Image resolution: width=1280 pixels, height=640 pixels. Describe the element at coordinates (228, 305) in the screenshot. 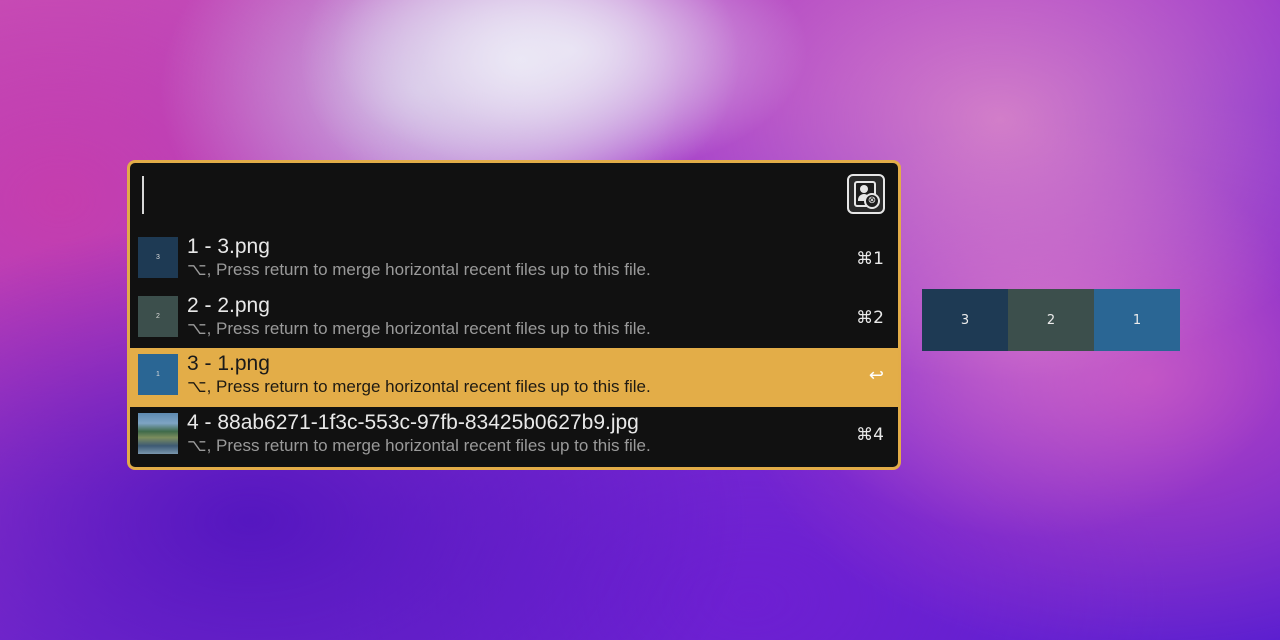

I see `result-title: 2 - 2.png` at that location.